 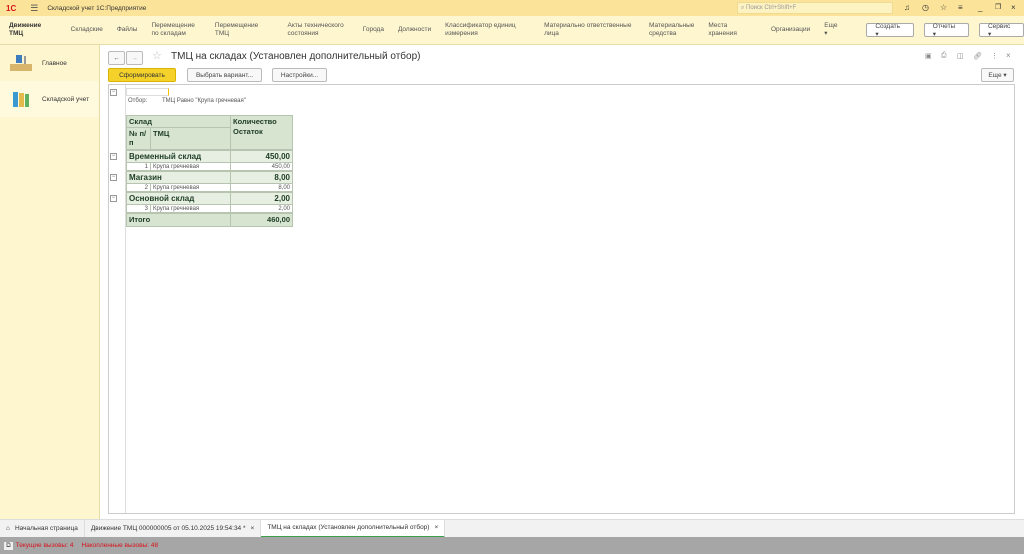 What do you see at coordinates (946, 30) in the screenshot?
I see `reports-button: Отчеты ▾` at bounding box center [946, 30].